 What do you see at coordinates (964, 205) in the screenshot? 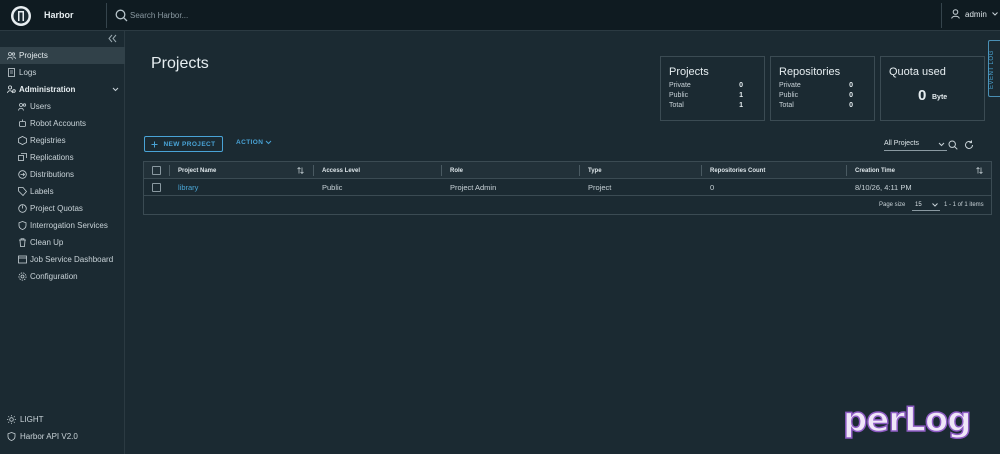
I see `pagination-info: 1 - 1 of 1 items` at bounding box center [964, 205].